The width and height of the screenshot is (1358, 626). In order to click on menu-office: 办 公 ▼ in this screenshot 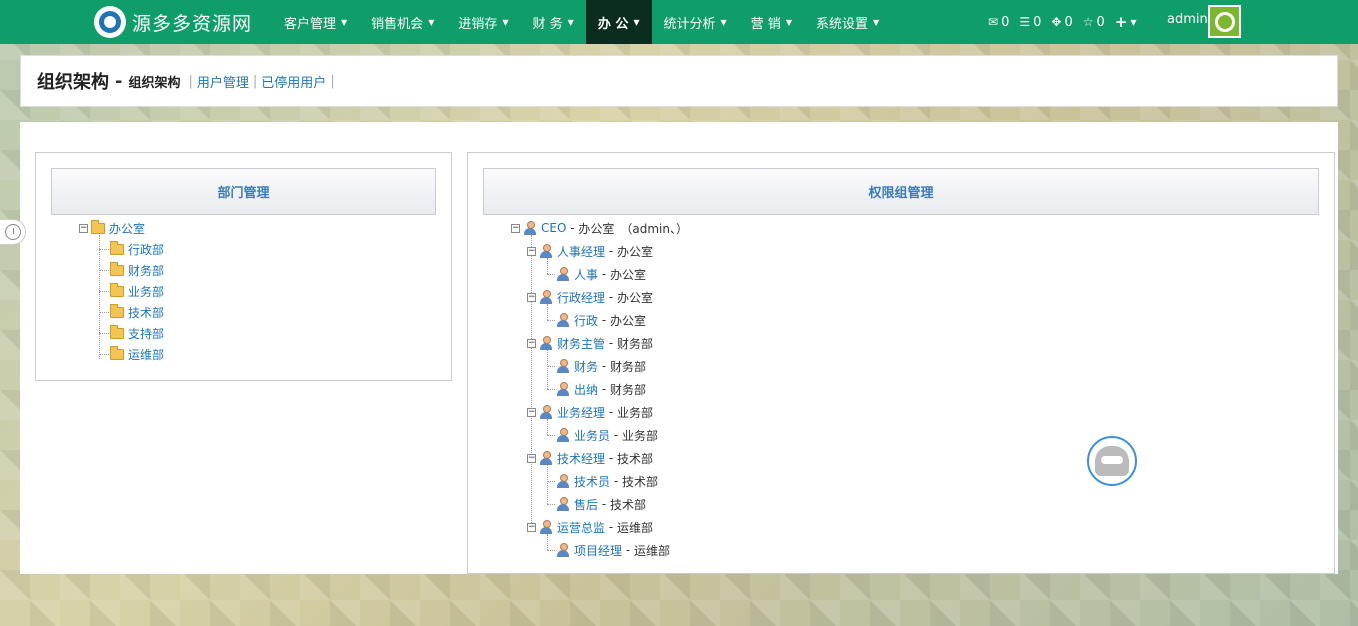, I will do `click(618, 22)`.